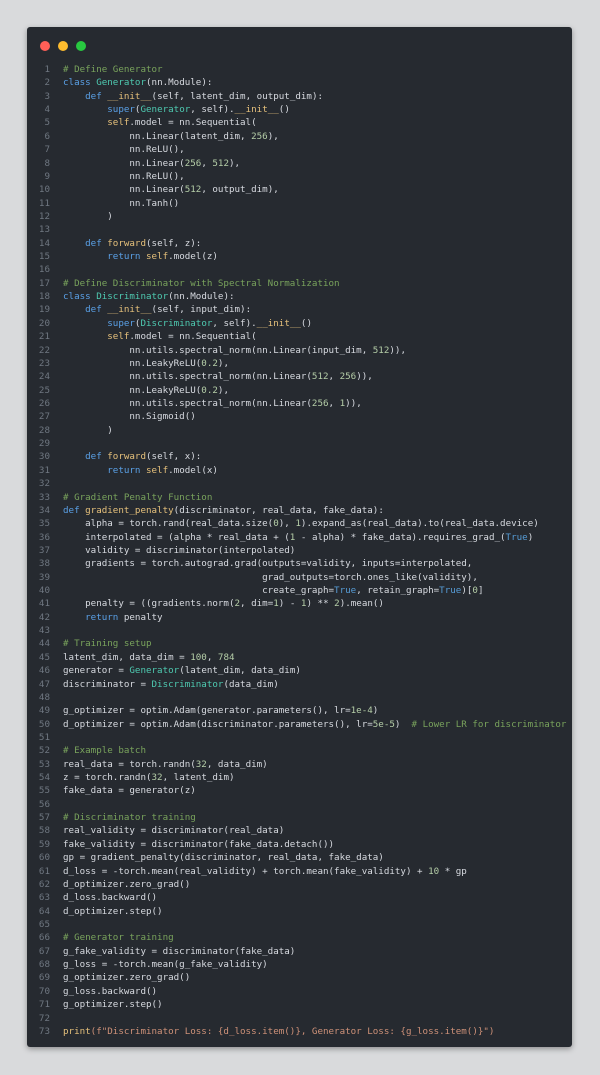  Describe the element at coordinates (284, 110) in the screenshot. I see `code-token: ()` at that location.